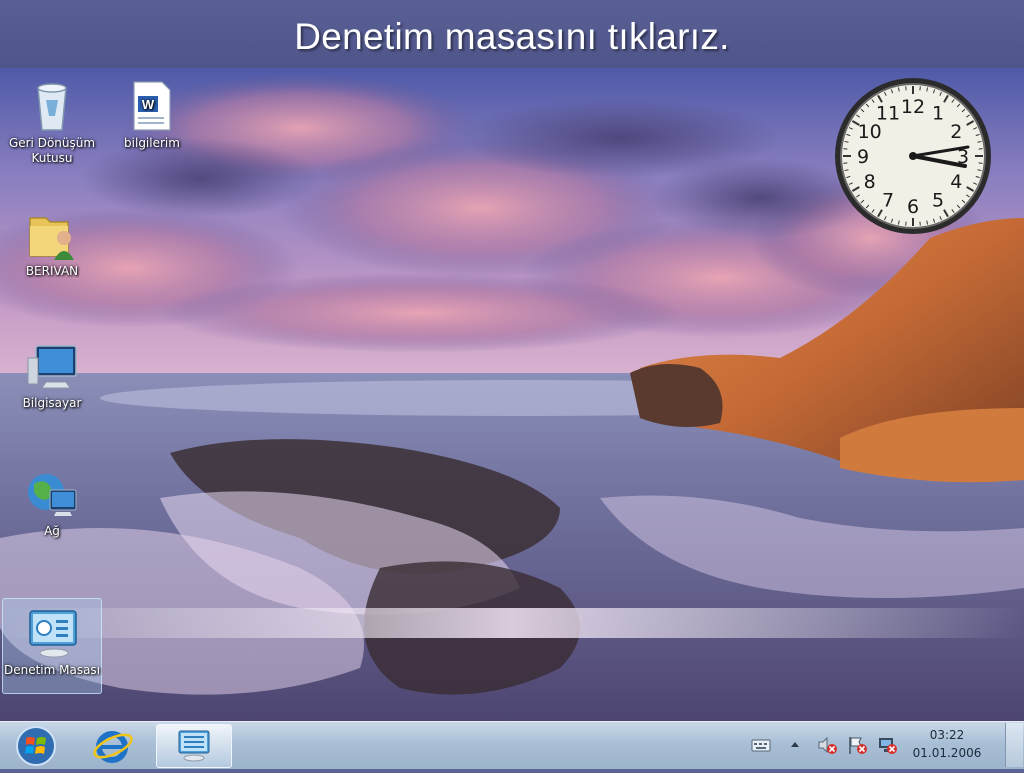 The height and width of the screenshot is (773, 1024). I want to click on computer-icon, so click(52, 366).